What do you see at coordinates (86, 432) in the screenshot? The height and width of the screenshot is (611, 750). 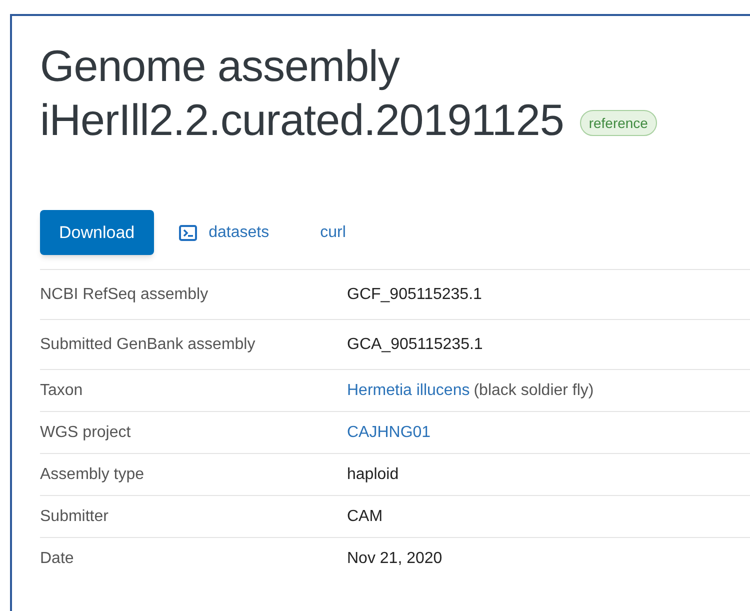 I see `detail-label: WGS project` at bounding box center [86, 432].